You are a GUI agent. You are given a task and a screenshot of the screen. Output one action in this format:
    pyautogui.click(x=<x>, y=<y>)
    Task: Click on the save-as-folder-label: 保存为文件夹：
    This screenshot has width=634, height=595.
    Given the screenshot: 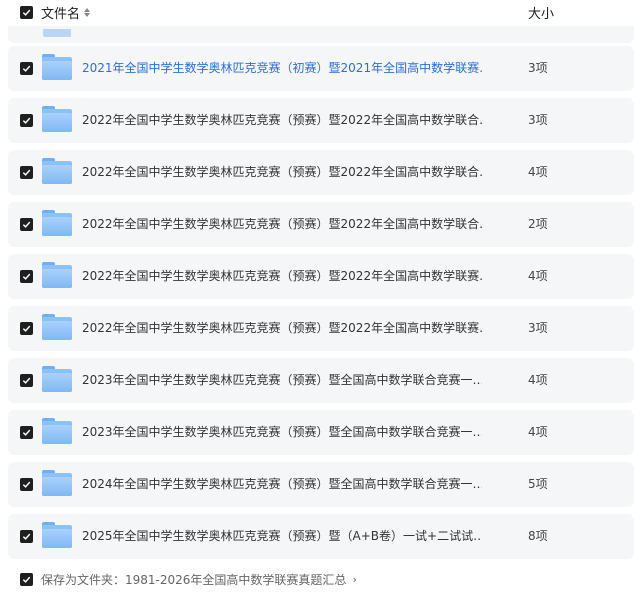 What is the action you would take?
    pyautogui.click(x=83, y=580)
    